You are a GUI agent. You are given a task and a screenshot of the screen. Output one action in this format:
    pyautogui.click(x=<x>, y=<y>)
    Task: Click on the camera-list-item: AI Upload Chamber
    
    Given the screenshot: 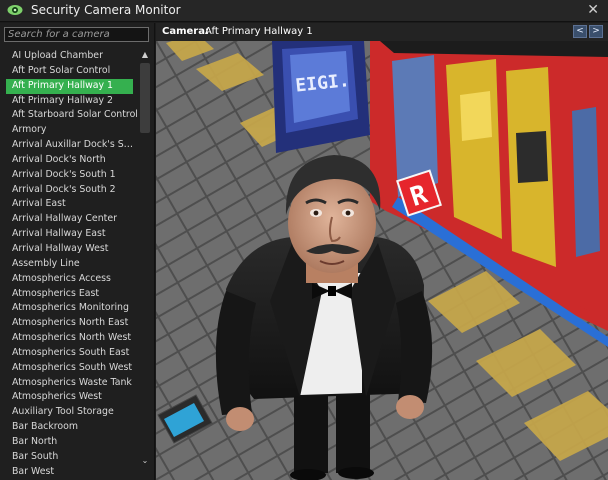 What is the action you would take?
    pyautogui.click(x=69, y=56)
    